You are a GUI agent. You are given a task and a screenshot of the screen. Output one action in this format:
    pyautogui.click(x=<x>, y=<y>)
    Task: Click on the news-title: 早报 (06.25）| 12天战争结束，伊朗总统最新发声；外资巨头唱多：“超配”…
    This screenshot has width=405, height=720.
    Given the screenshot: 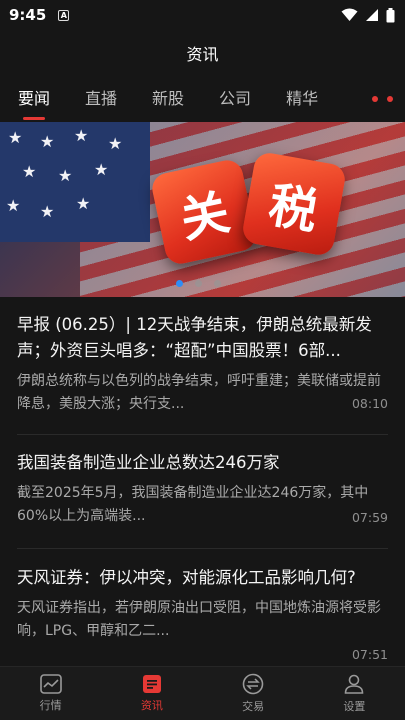 What is the action you would take?
    pyautogui.click(x=194, y=337)
    